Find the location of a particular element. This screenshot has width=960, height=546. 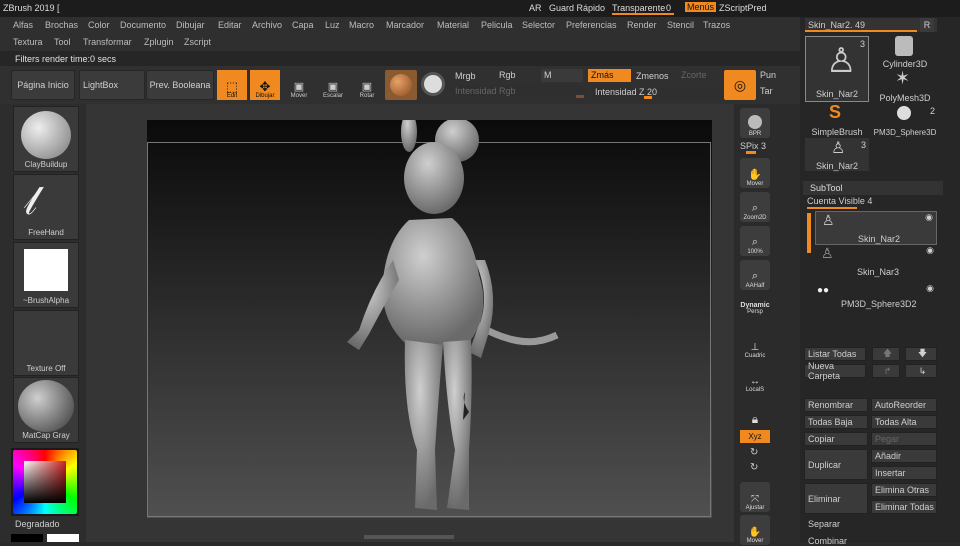

actual-size-button: ⌕ 100% is located at coordinates (755, 241).